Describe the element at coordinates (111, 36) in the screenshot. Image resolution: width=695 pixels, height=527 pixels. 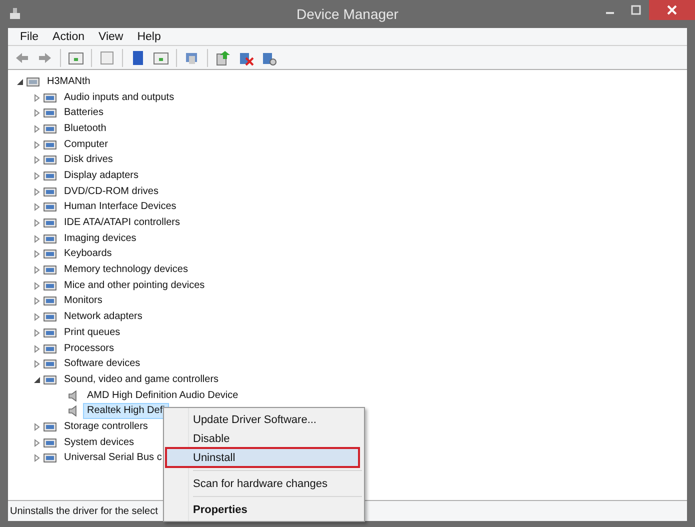
I see `menu-item: View` at that location.